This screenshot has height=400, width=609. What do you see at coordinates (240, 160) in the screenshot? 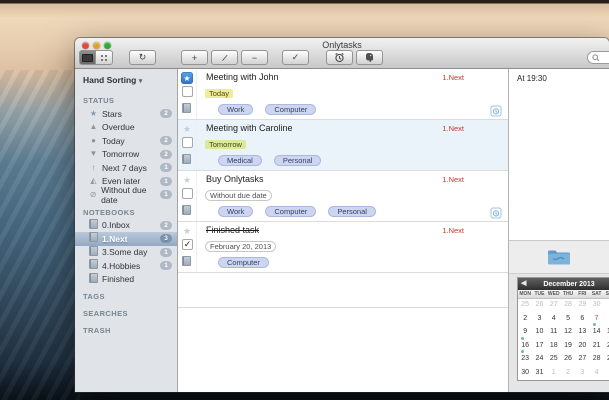
I see `tag-pill-medical: Medical` at bounding box center [240, 160].